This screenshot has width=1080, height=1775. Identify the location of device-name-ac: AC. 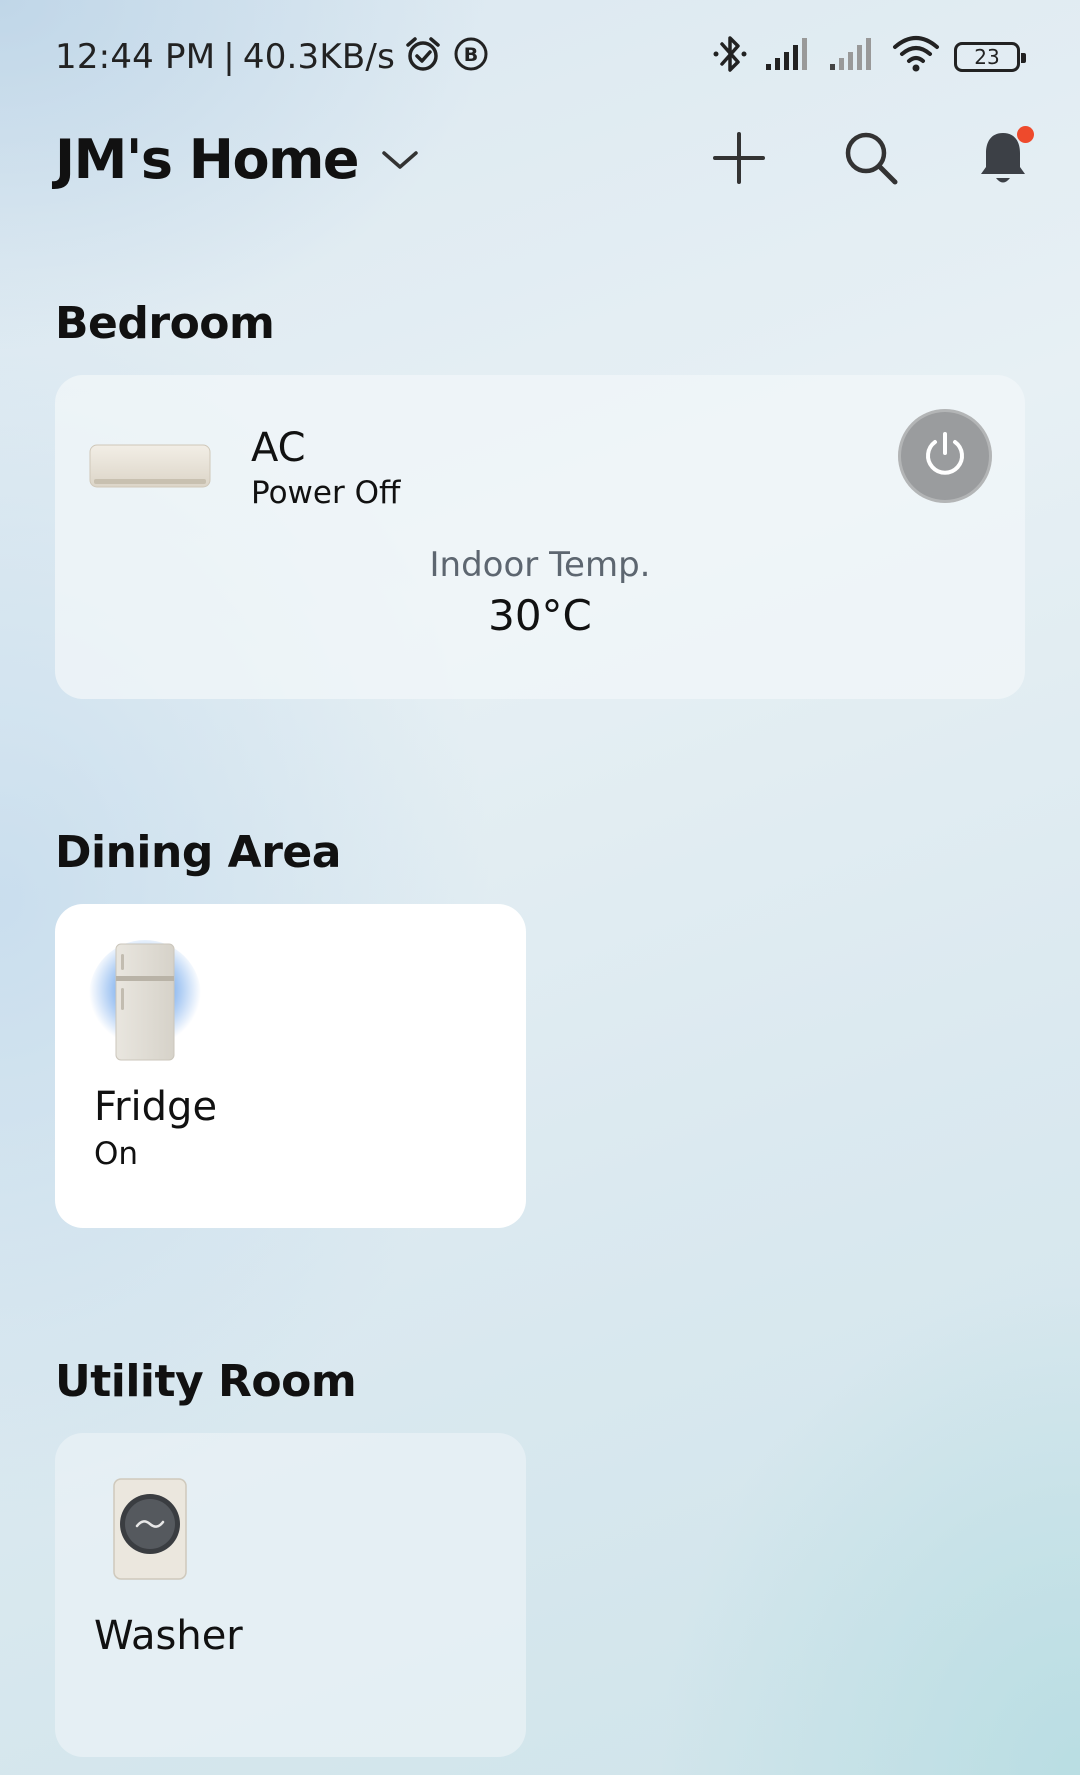
(278, 448).